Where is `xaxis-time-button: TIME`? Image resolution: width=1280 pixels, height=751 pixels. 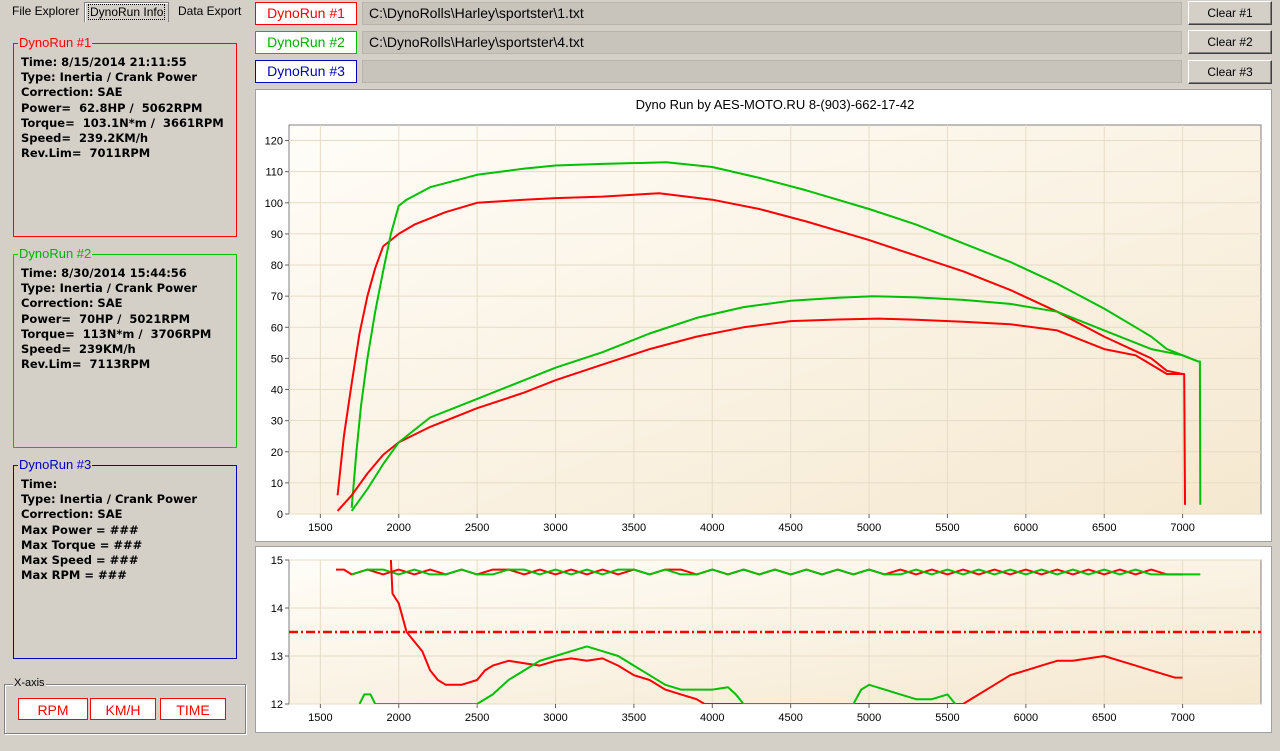 xaxis-time-button: TIME is located at coordinates (193, 709).